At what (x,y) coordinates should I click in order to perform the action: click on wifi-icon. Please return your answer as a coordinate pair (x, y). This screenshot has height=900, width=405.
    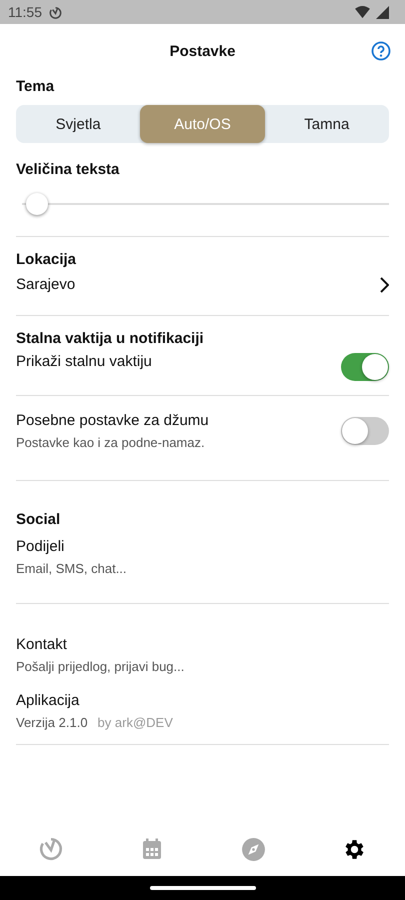
    Looking at the image, I should click on (362, 12).